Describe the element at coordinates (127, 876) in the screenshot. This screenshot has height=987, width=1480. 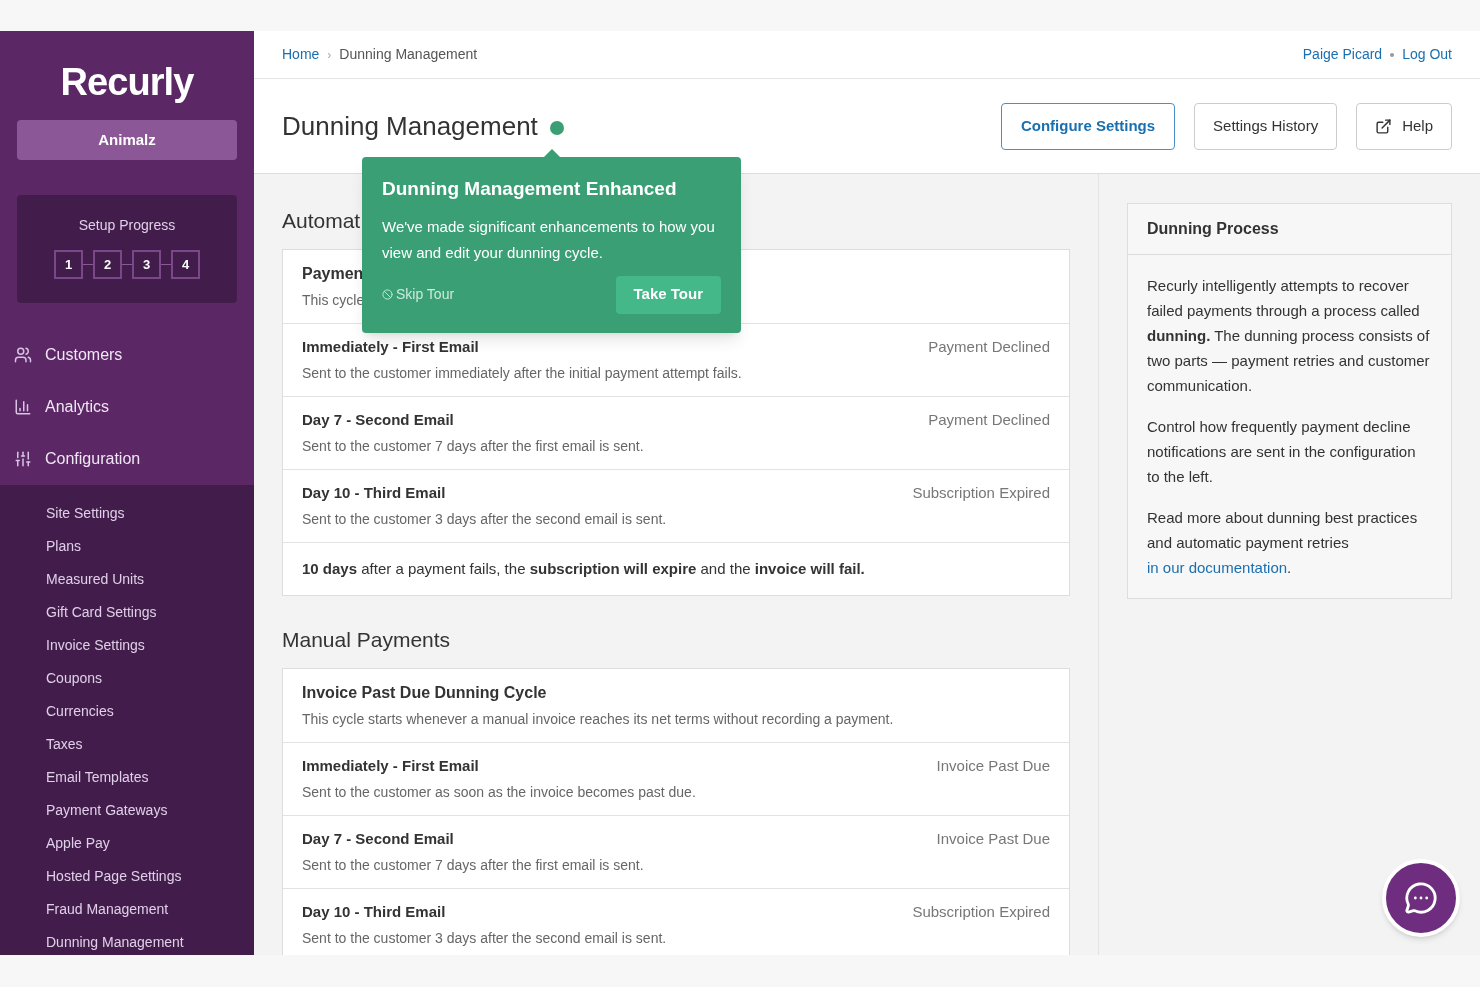
I see `subnav-item: Hosted Page Settings` at that location.